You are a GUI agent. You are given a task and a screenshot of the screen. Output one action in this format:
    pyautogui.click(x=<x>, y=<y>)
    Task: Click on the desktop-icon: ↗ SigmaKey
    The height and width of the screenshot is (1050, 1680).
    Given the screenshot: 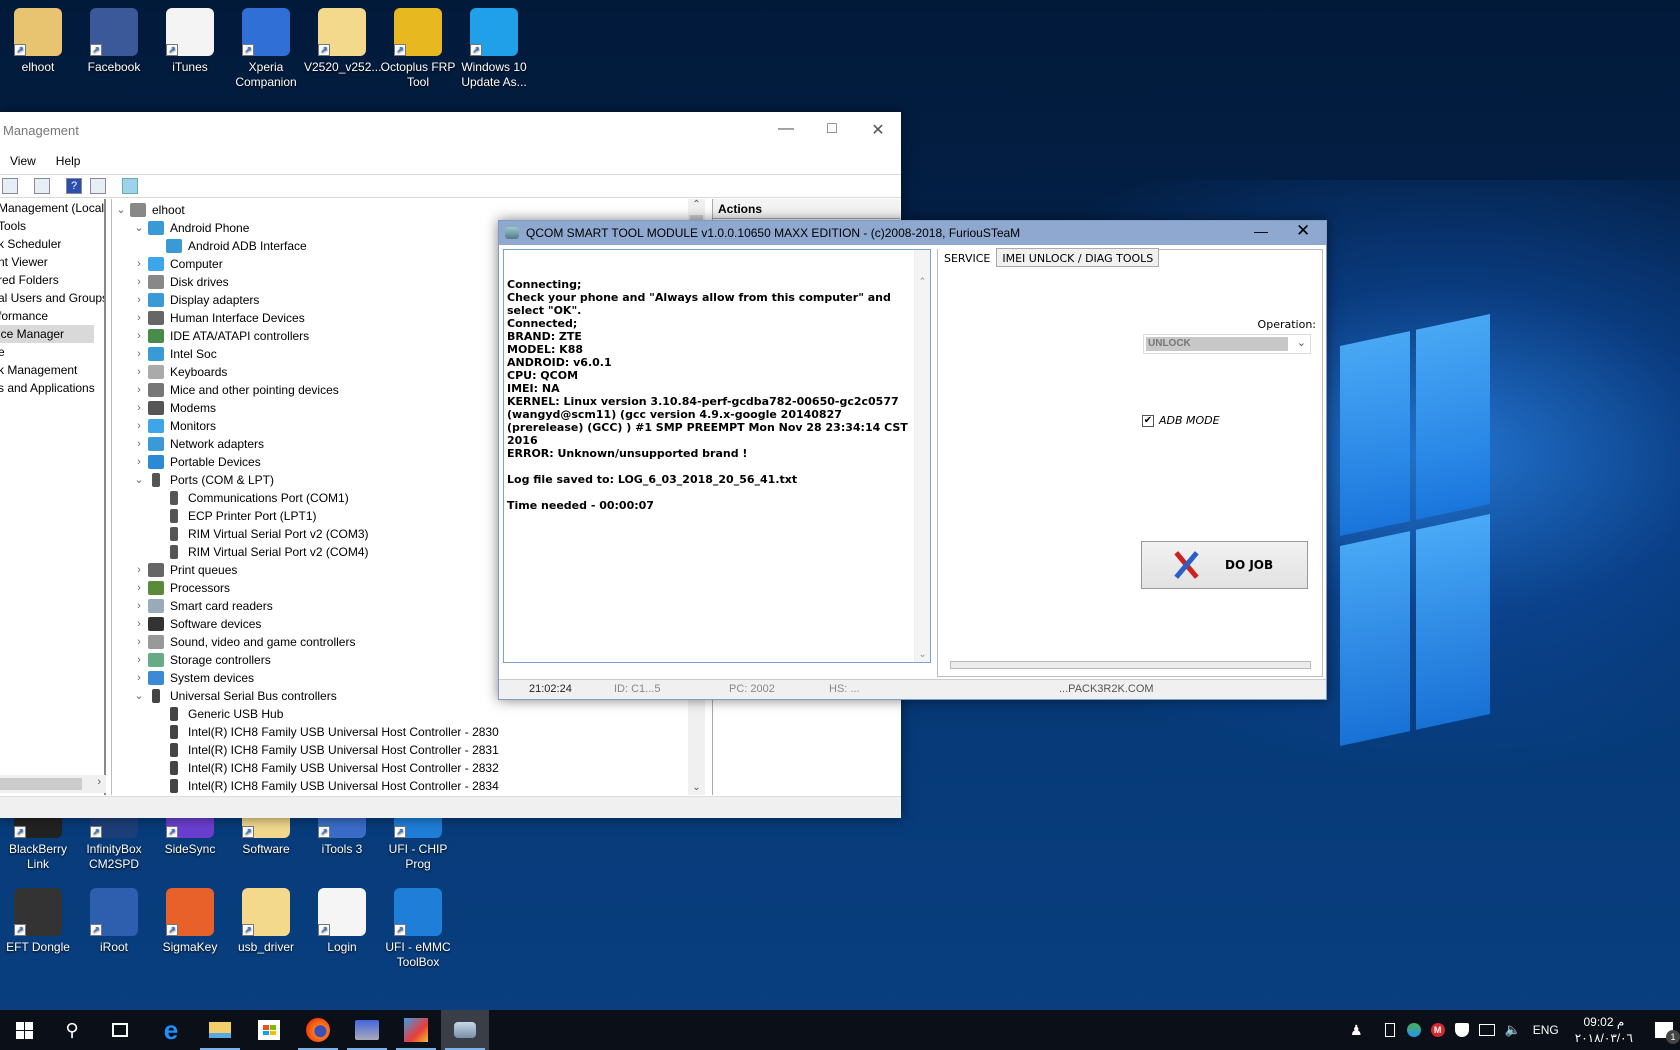 What is the action you would take?
    pyautogui.click(x=190, y=921)
    